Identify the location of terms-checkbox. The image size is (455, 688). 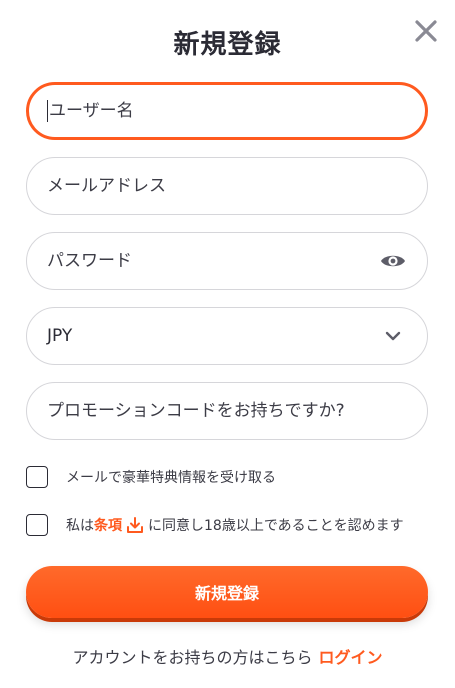
(37, 525).